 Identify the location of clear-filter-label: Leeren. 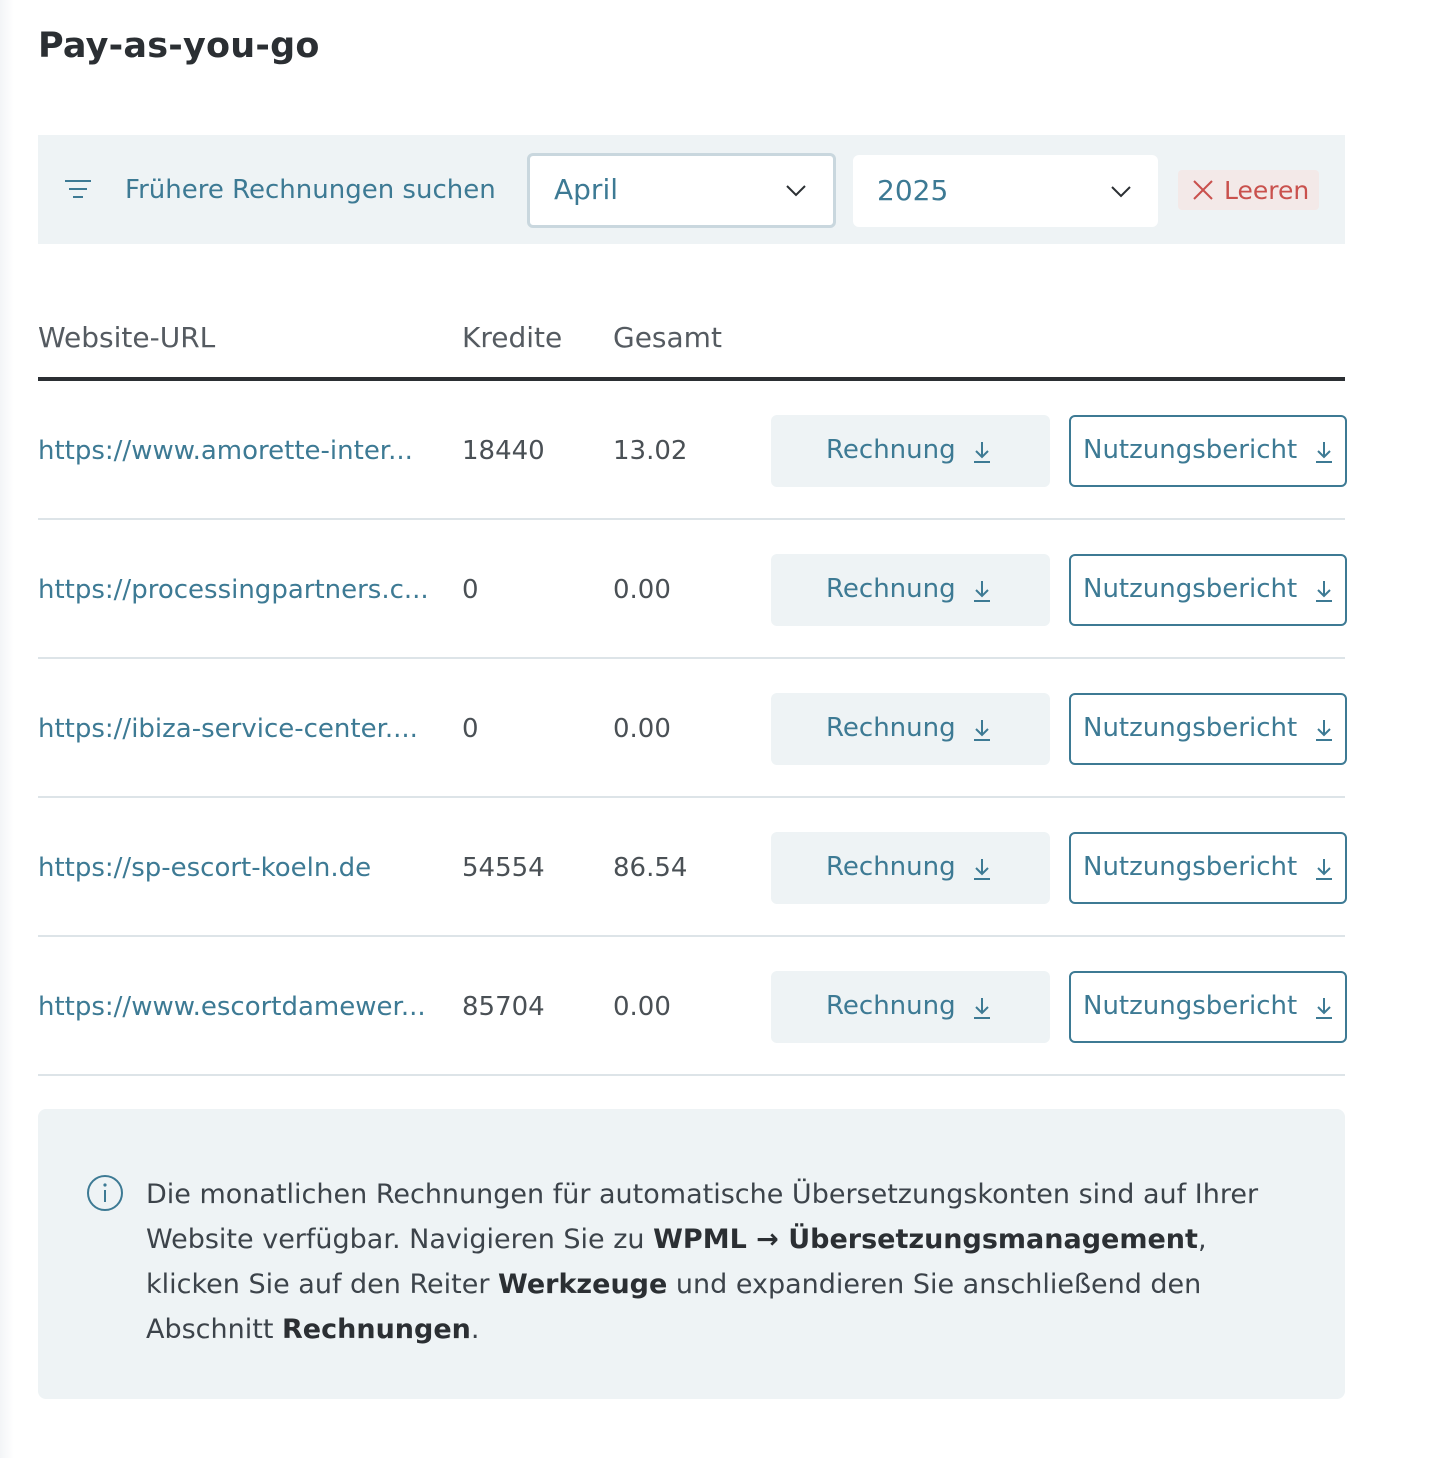
(1267, 190).